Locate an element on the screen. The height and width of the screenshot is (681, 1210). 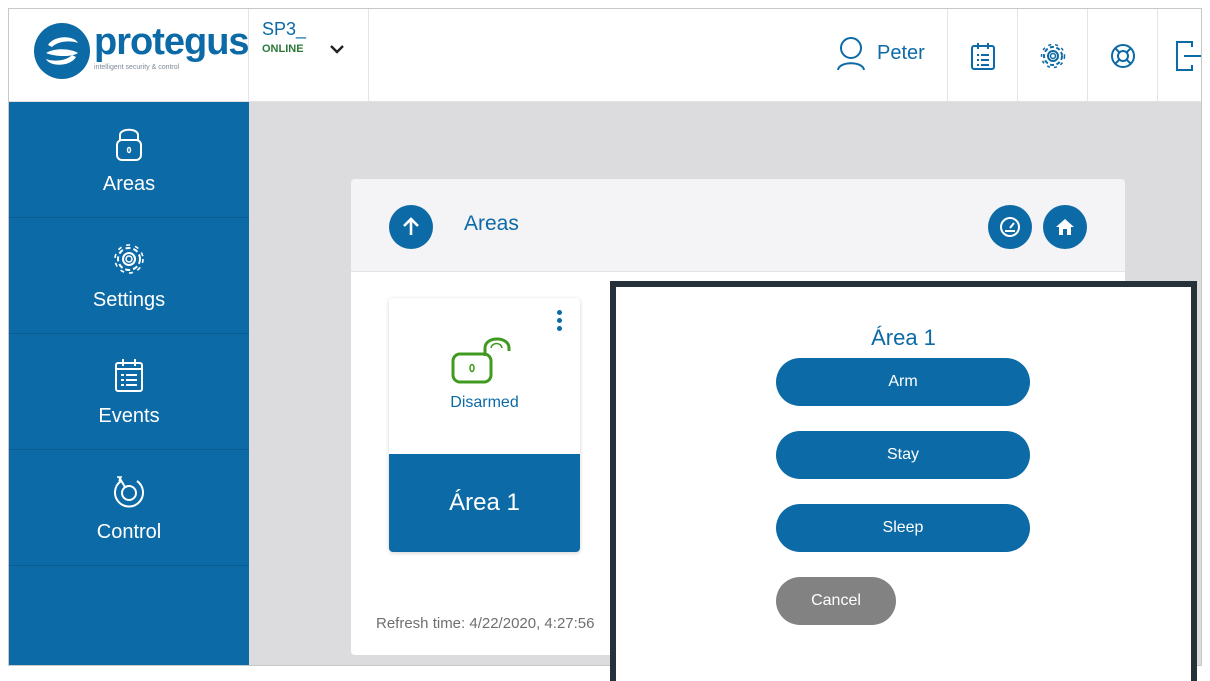
home-icon is located at coordinates (1065, 227).